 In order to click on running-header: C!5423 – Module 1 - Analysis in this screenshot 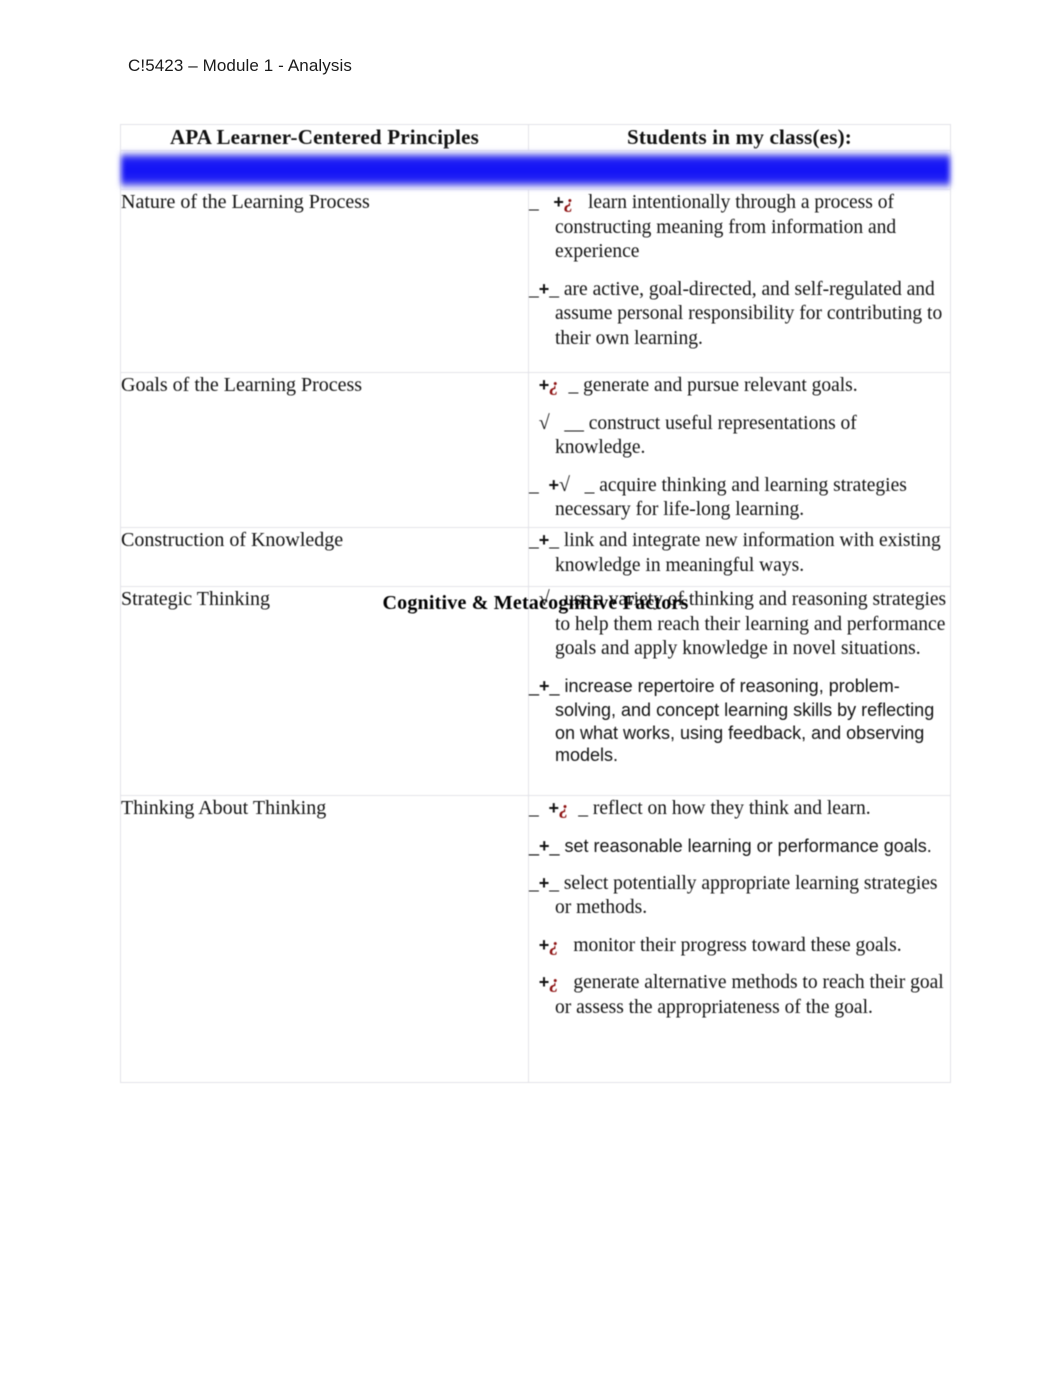, I will do `click(240, 65)`.